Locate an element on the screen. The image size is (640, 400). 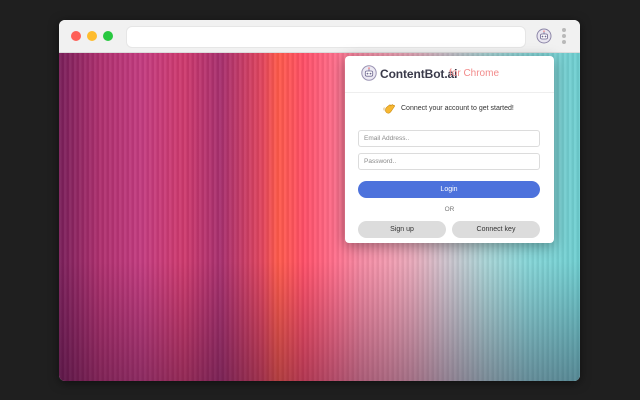
minimize-window-button is located at coordinates (92, 36).